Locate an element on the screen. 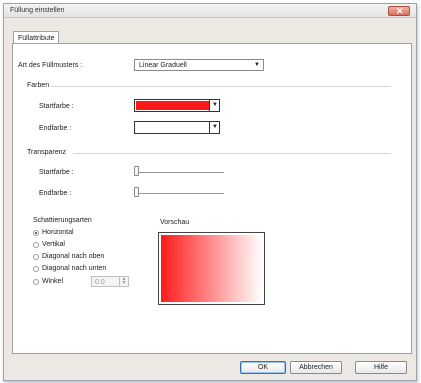  help-button-label: Hilfe is located at coordinates (380, 367).